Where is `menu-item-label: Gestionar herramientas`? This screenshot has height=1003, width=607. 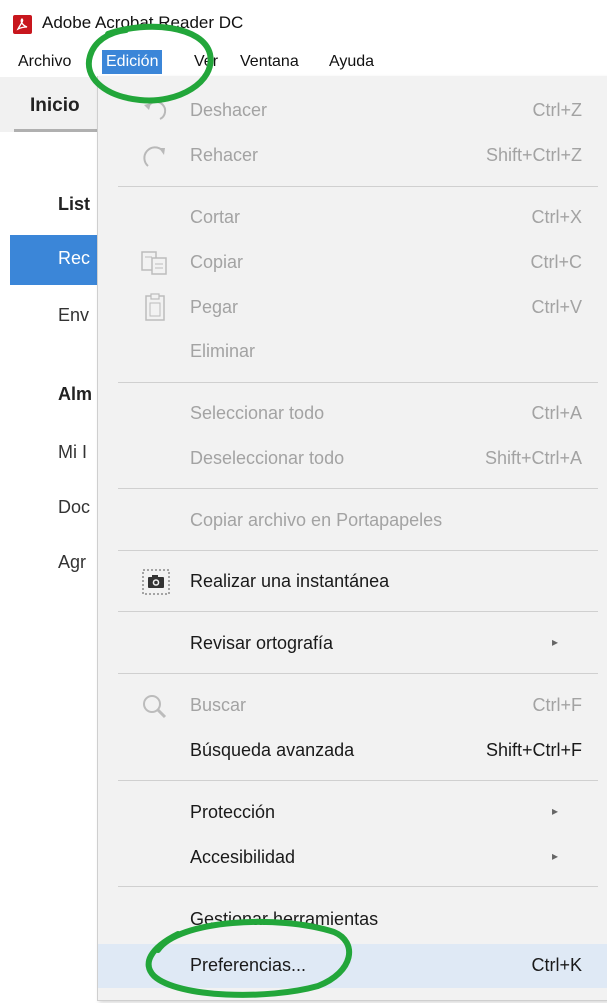 menu-item-label: Gestionar herramientas is located at coordinates (284, 919).